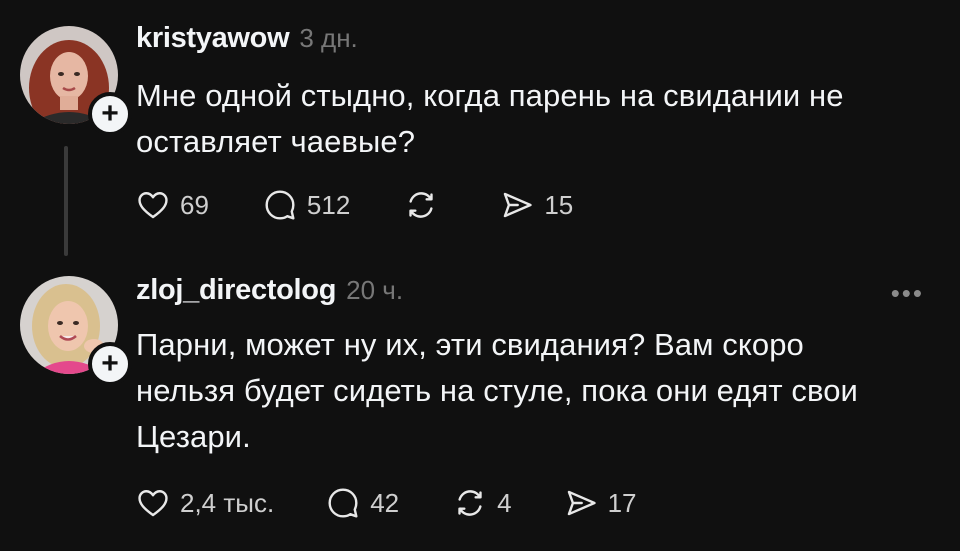 The height and width of the screenshot is (551, 960). I want to click on reply-button: 42, so click(362, 503).